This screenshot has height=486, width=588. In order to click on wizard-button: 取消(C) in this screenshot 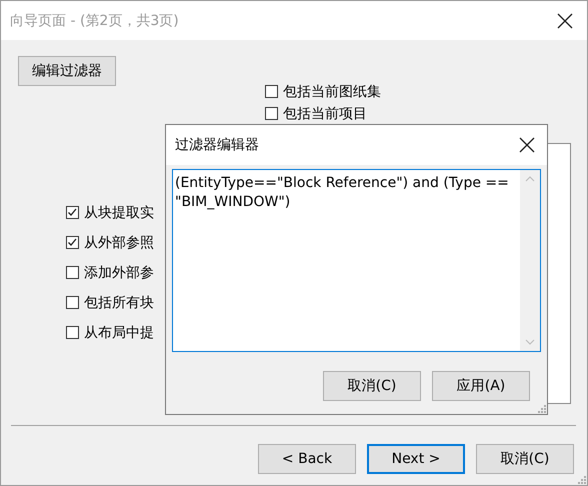, I will do `click(525, 459)`.